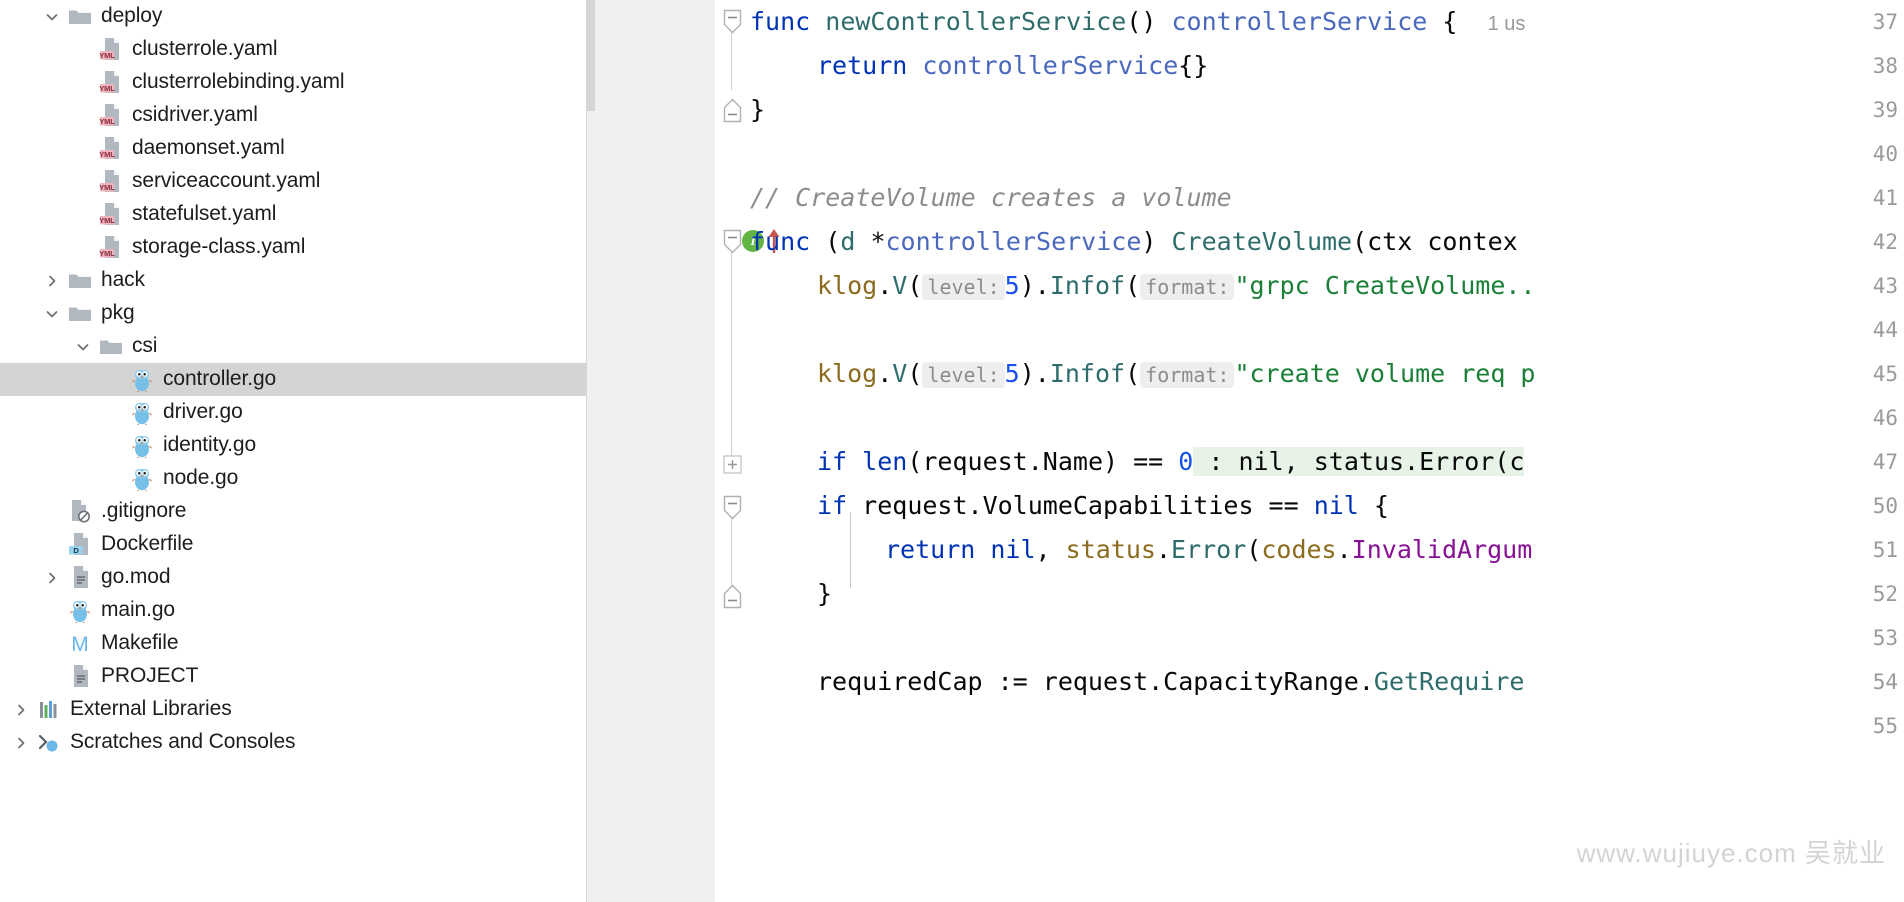  Describe the element at coordinates (80, 643) in the screenshot. I see `makefile-icon: M` at that location.